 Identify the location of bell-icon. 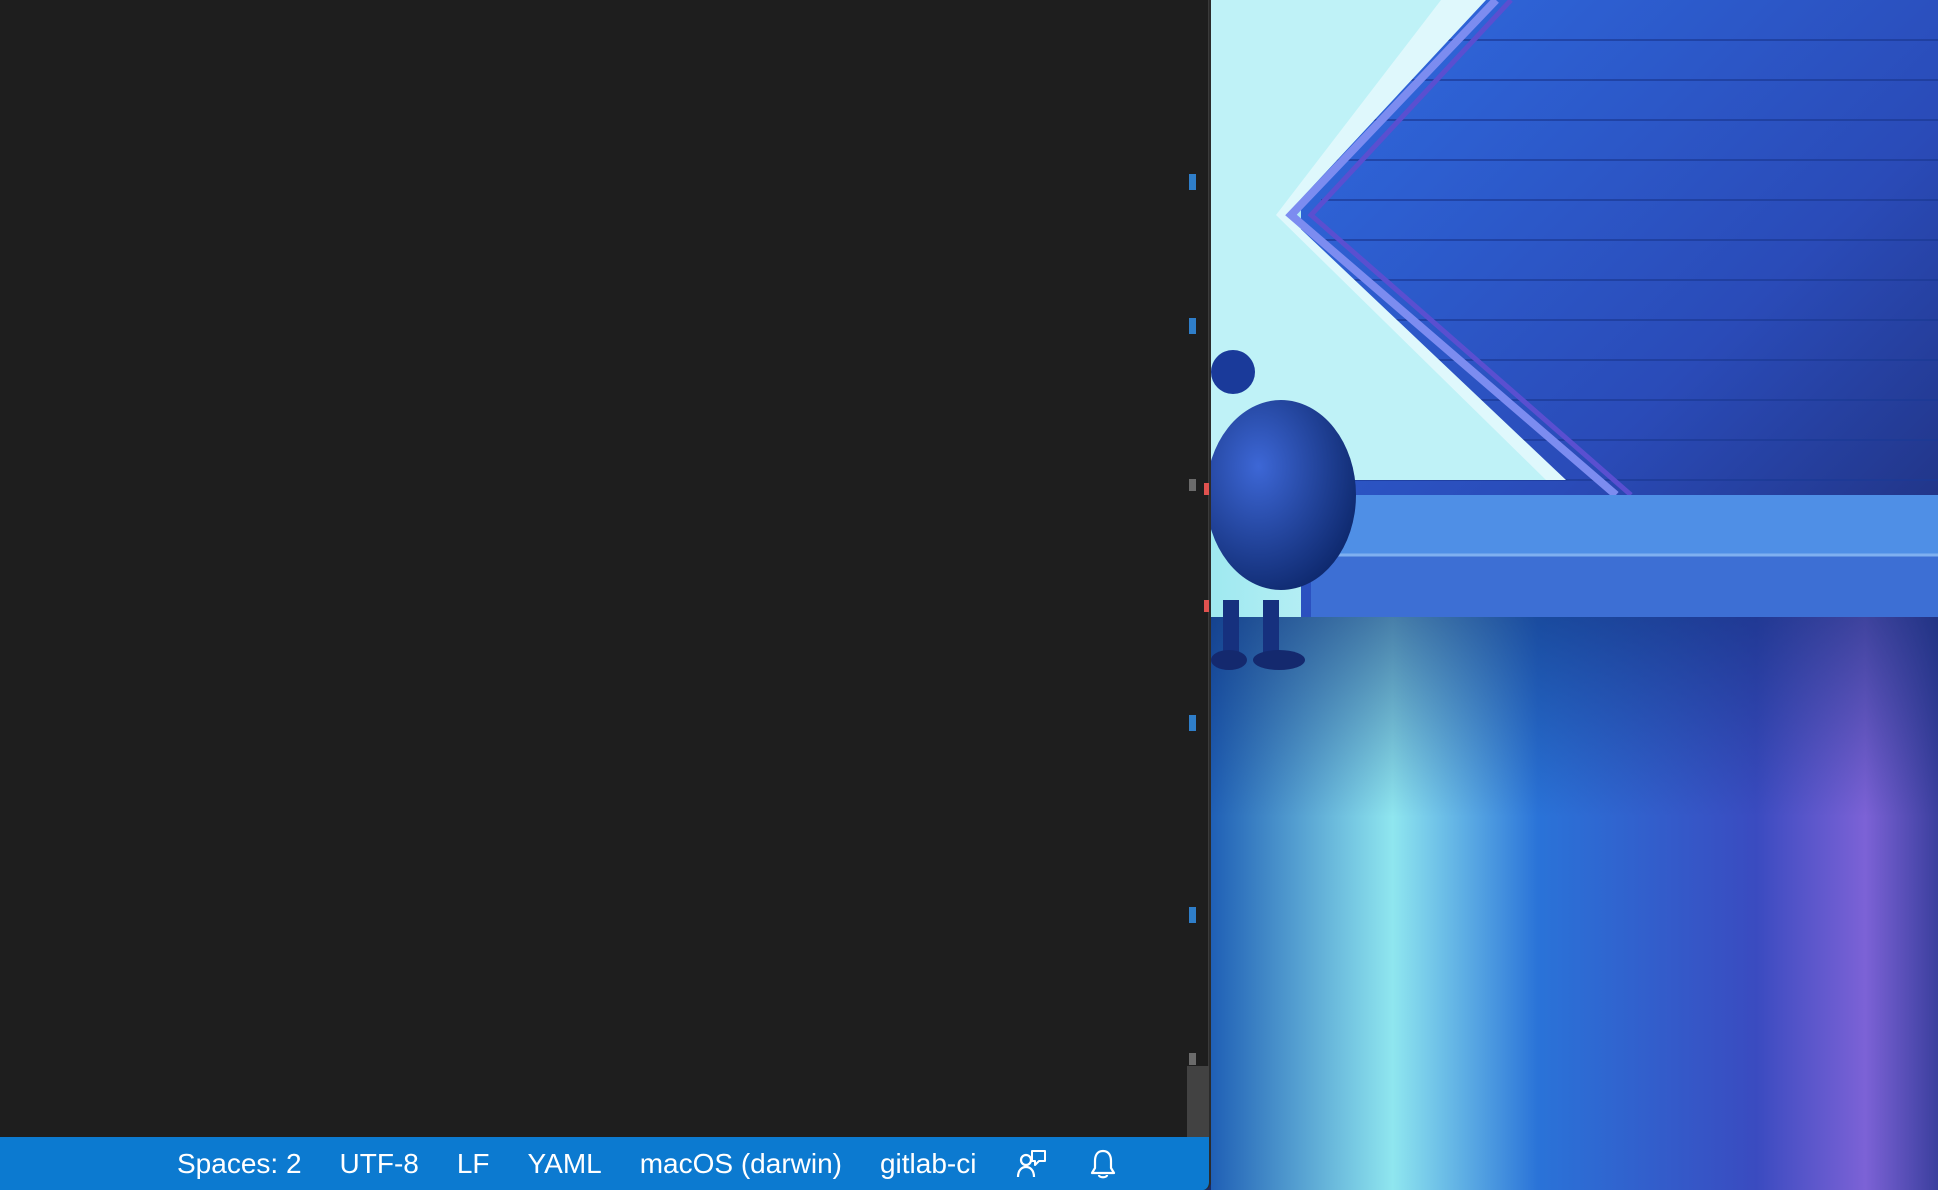
(1103, 1163).